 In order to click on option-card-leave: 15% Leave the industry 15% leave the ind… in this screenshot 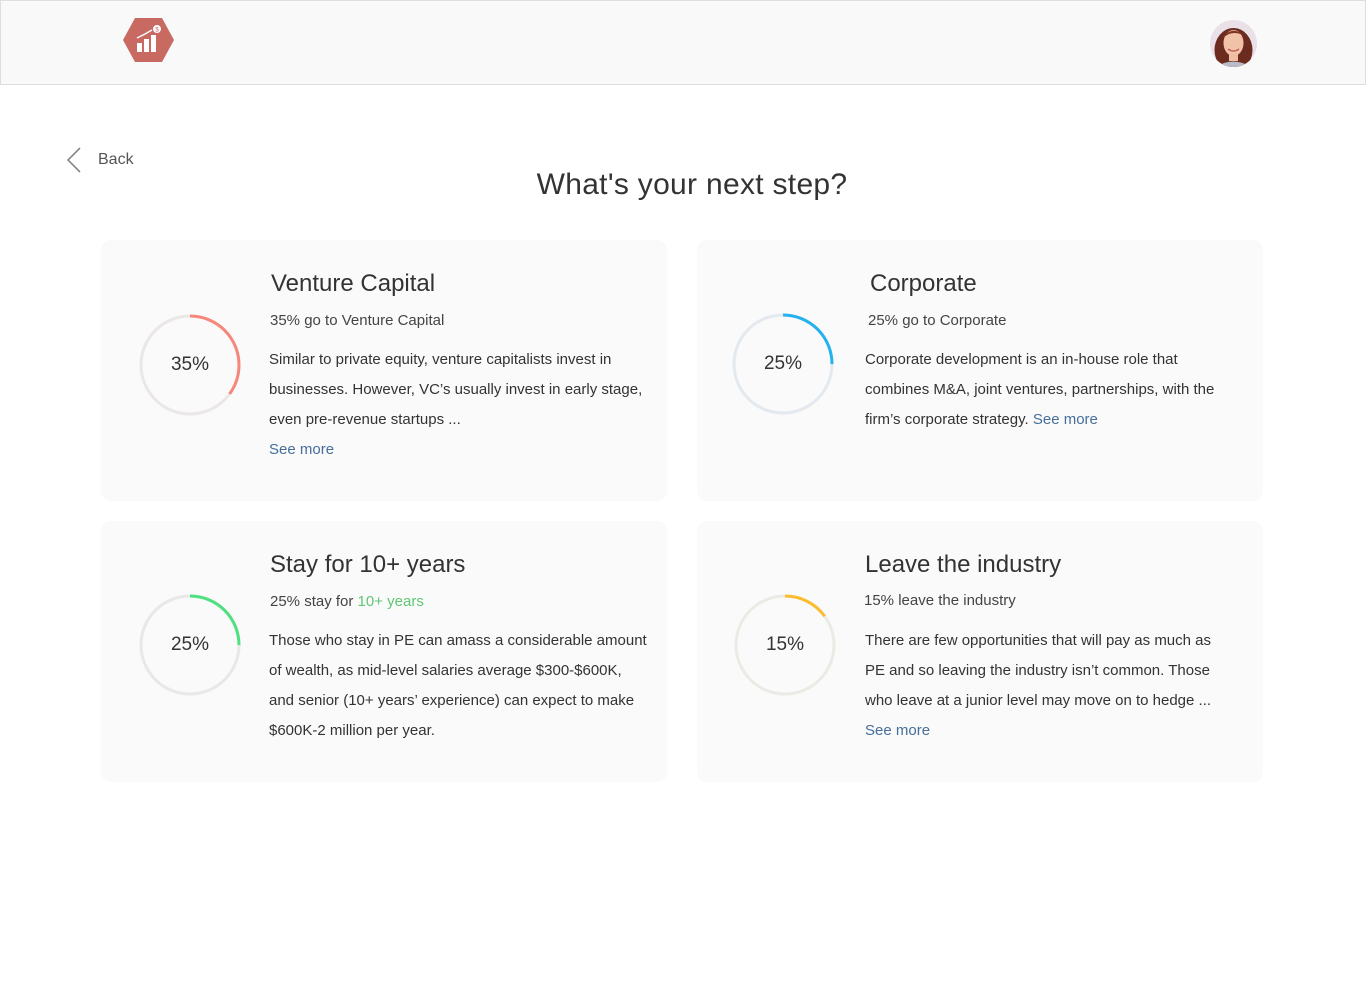, I will do `click(980, 651)`.